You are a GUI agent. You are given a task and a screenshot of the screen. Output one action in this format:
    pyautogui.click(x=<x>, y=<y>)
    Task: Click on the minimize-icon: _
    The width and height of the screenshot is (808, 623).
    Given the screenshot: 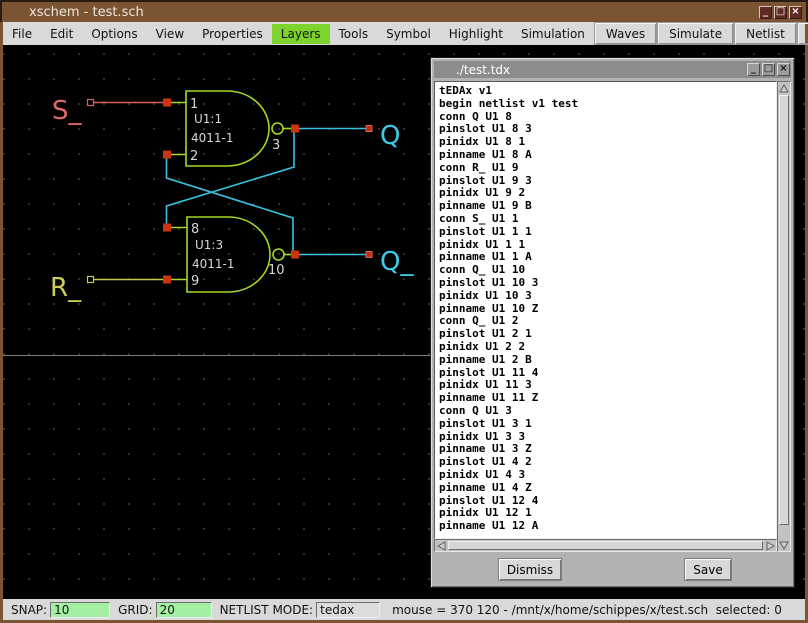 What is the action you would take?
    pyautogui.click(x=765, y=12)
    